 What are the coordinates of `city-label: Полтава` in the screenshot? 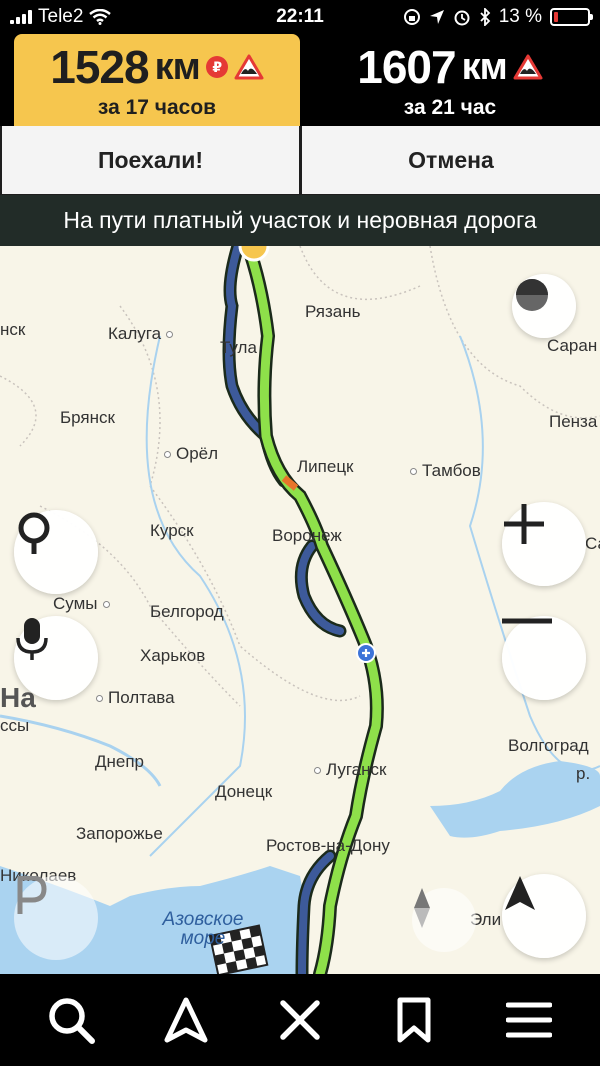 It's located at (135, 698).